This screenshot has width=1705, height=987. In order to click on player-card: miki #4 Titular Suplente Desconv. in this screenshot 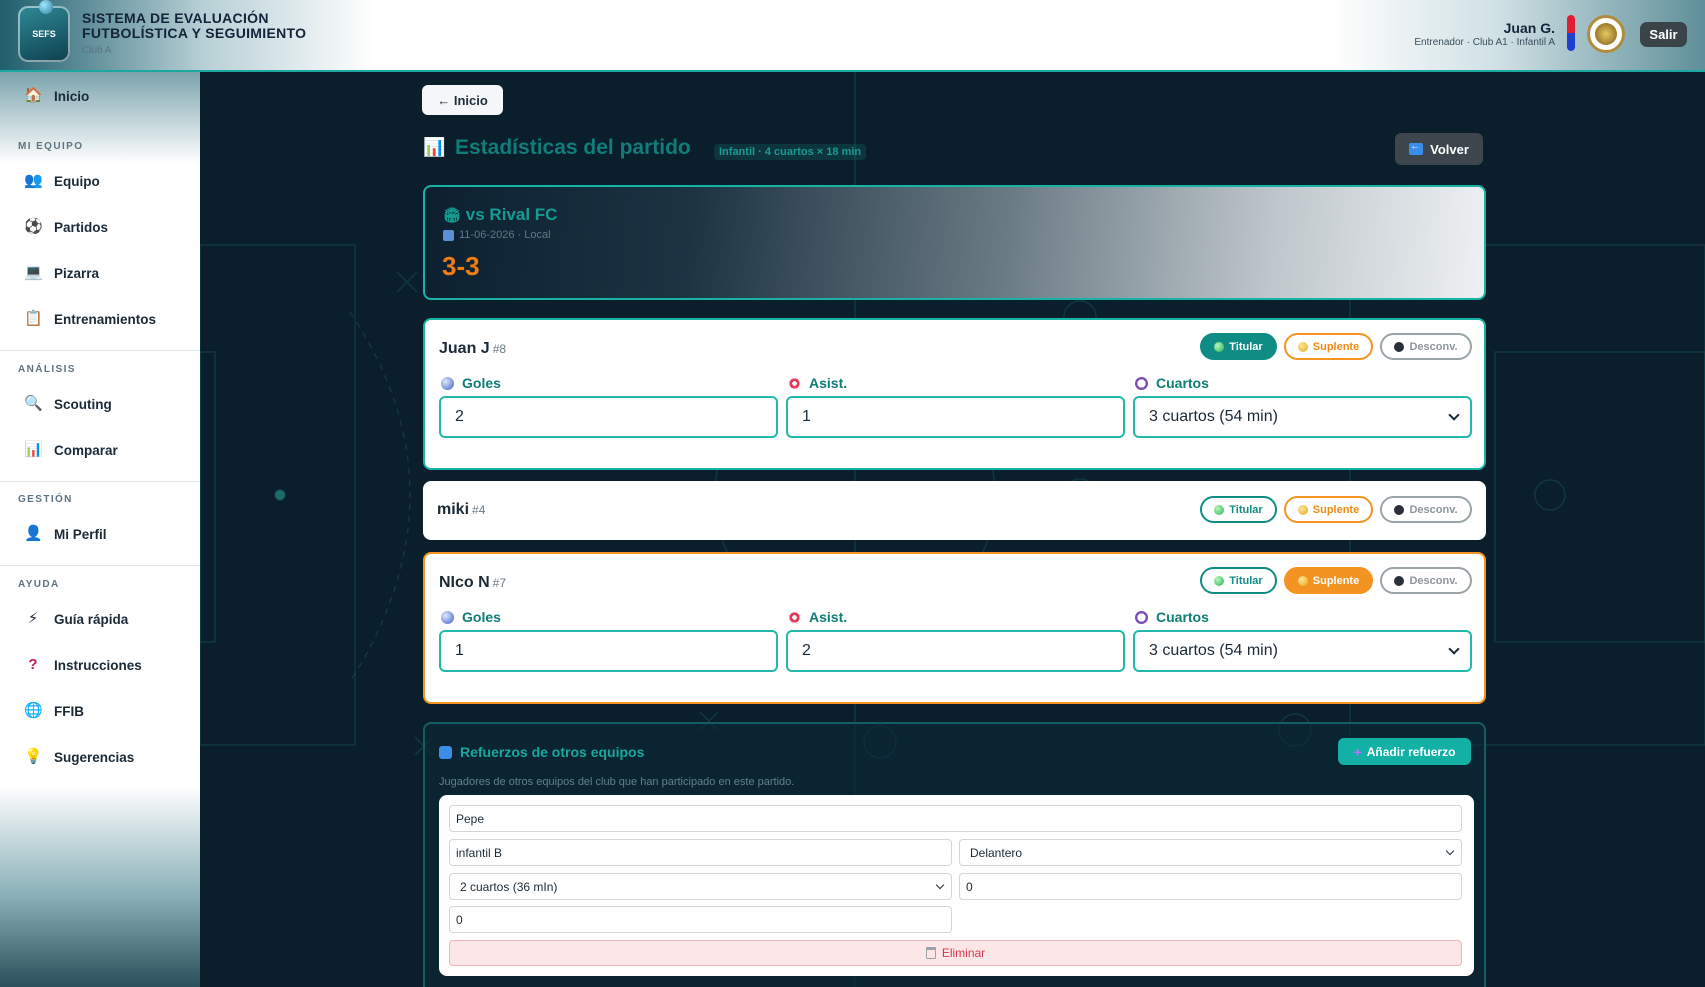, I will do `click(954, 510)`.